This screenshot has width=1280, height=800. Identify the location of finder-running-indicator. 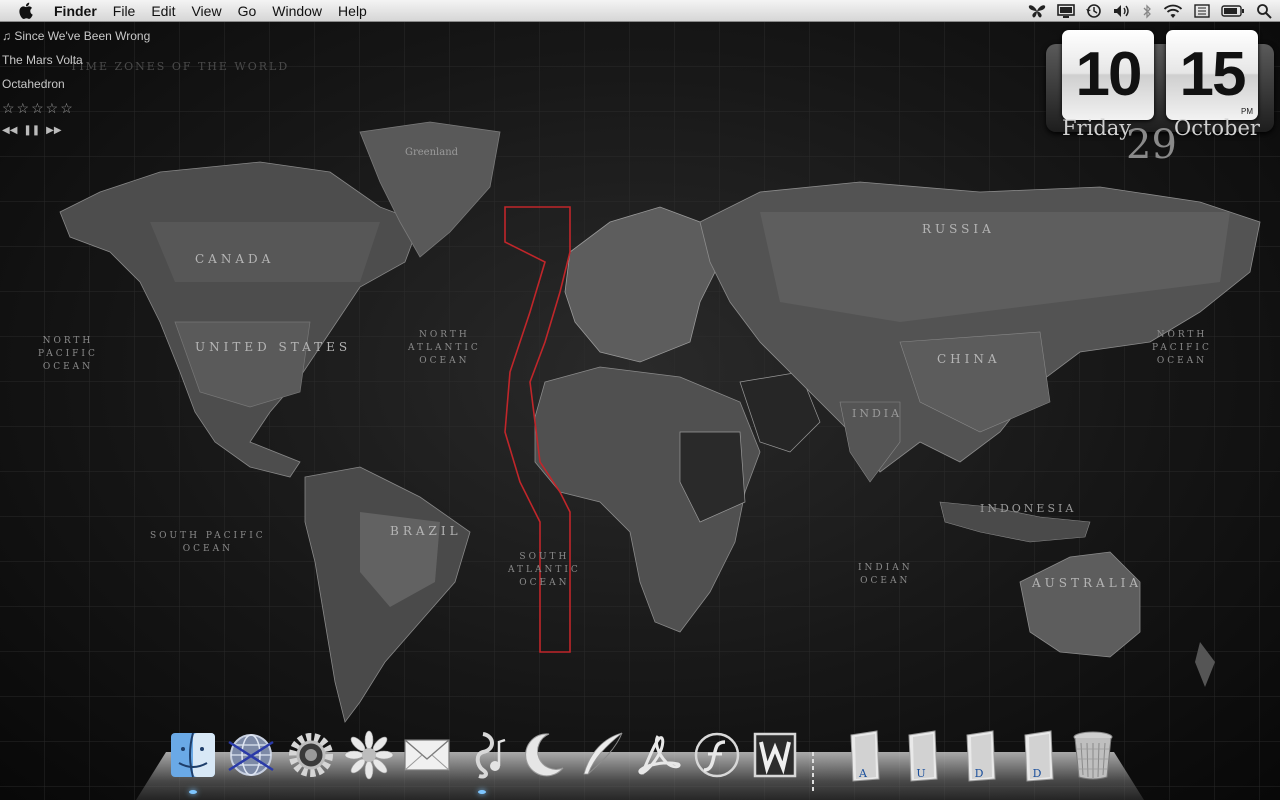
(193, 792).